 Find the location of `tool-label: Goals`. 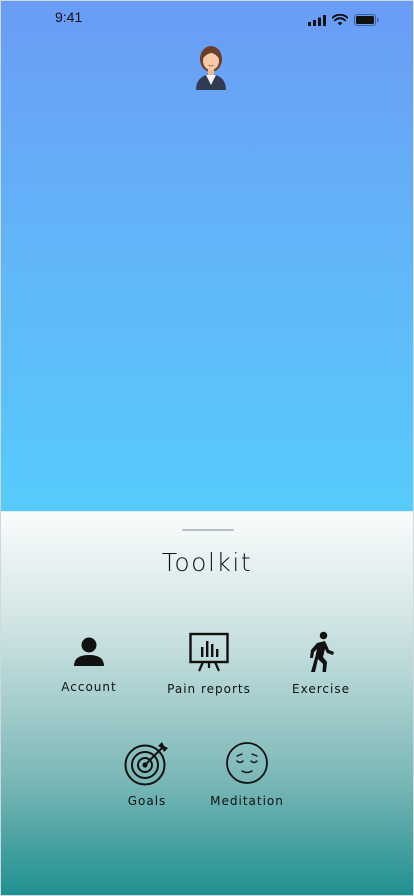

tool-label: Goals is located at coordinates (147, 801).